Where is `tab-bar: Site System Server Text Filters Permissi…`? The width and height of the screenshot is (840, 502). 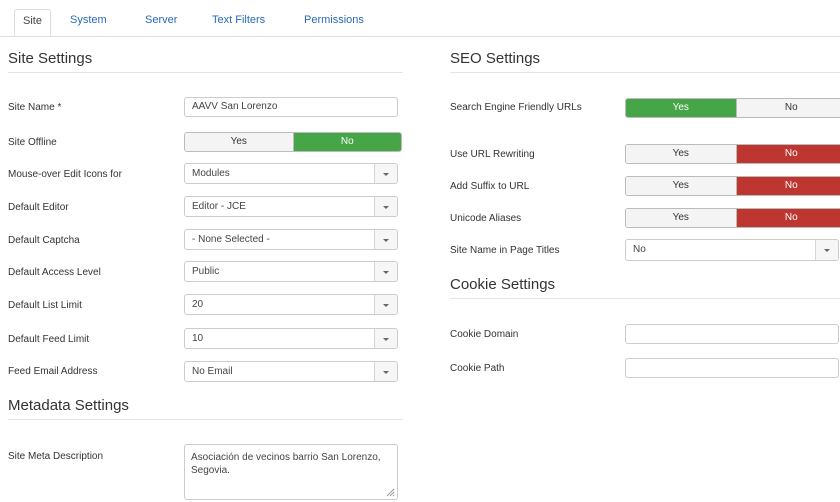
tab-bar: Site System Server Text Filters Permissi… is located at coordinates (420, 18).